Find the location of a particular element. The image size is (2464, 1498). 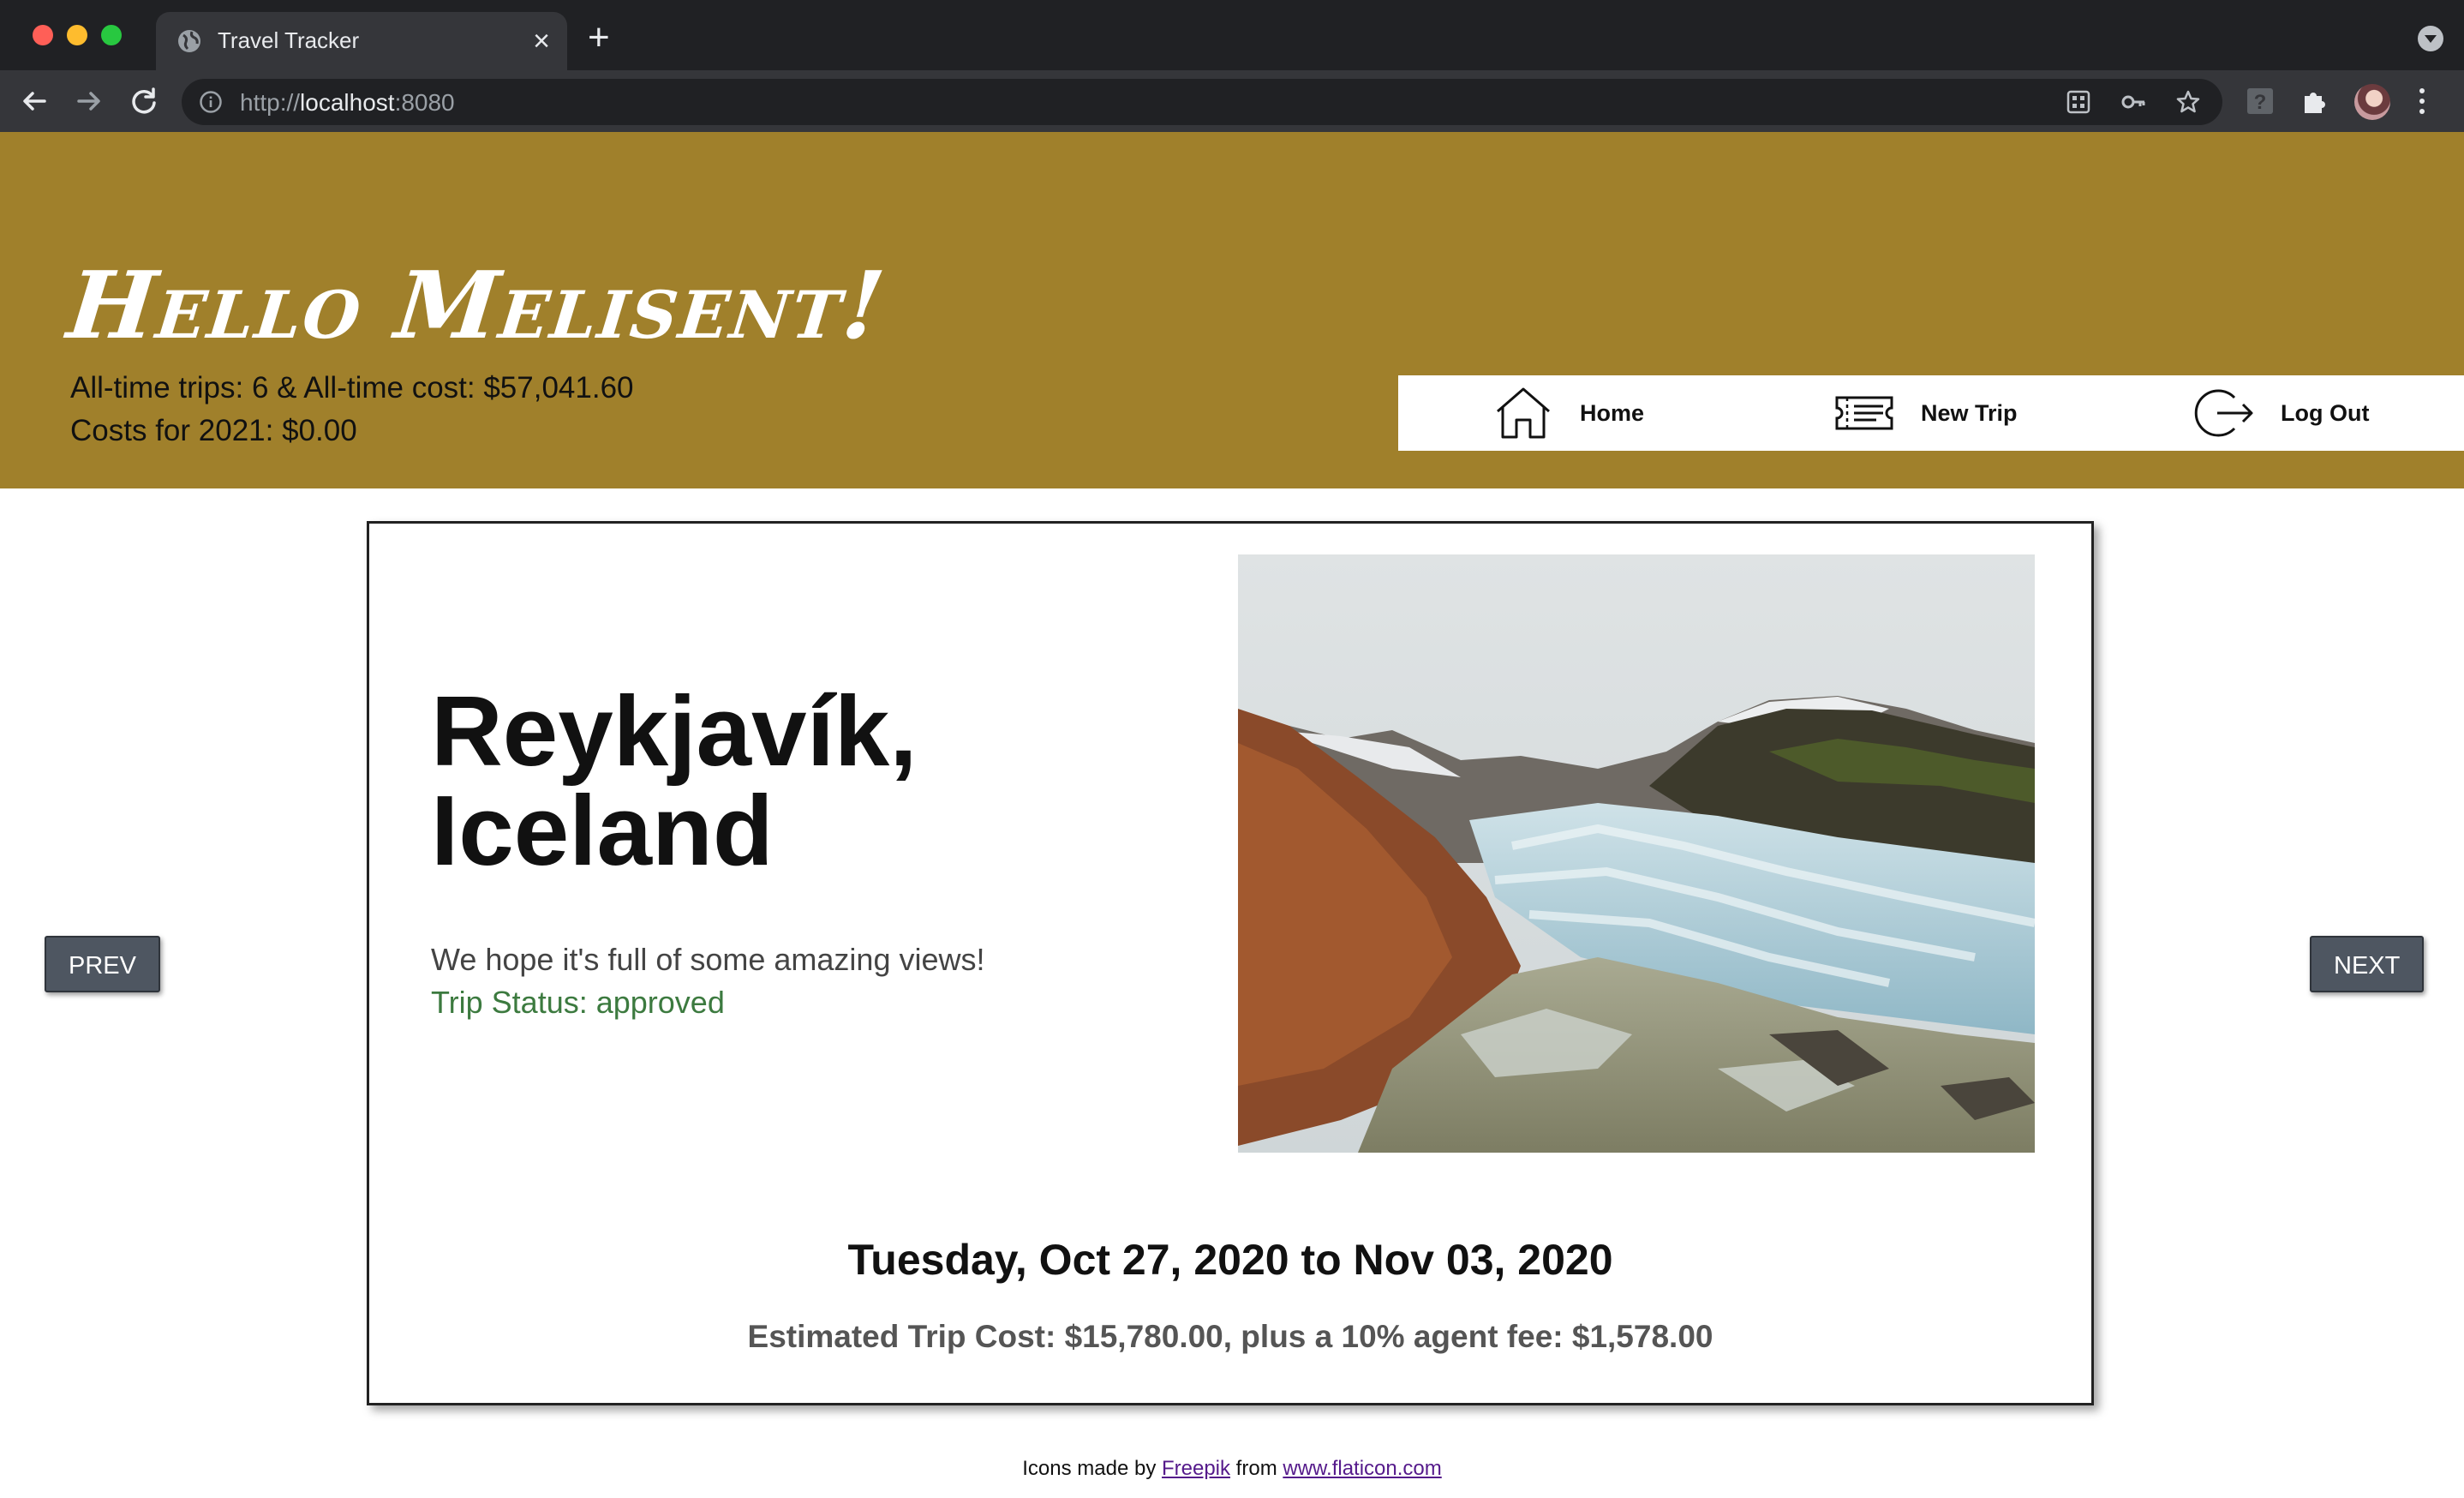

browser-tab-strip: Travel Tracker × + is located at coordinates (1232, 35).